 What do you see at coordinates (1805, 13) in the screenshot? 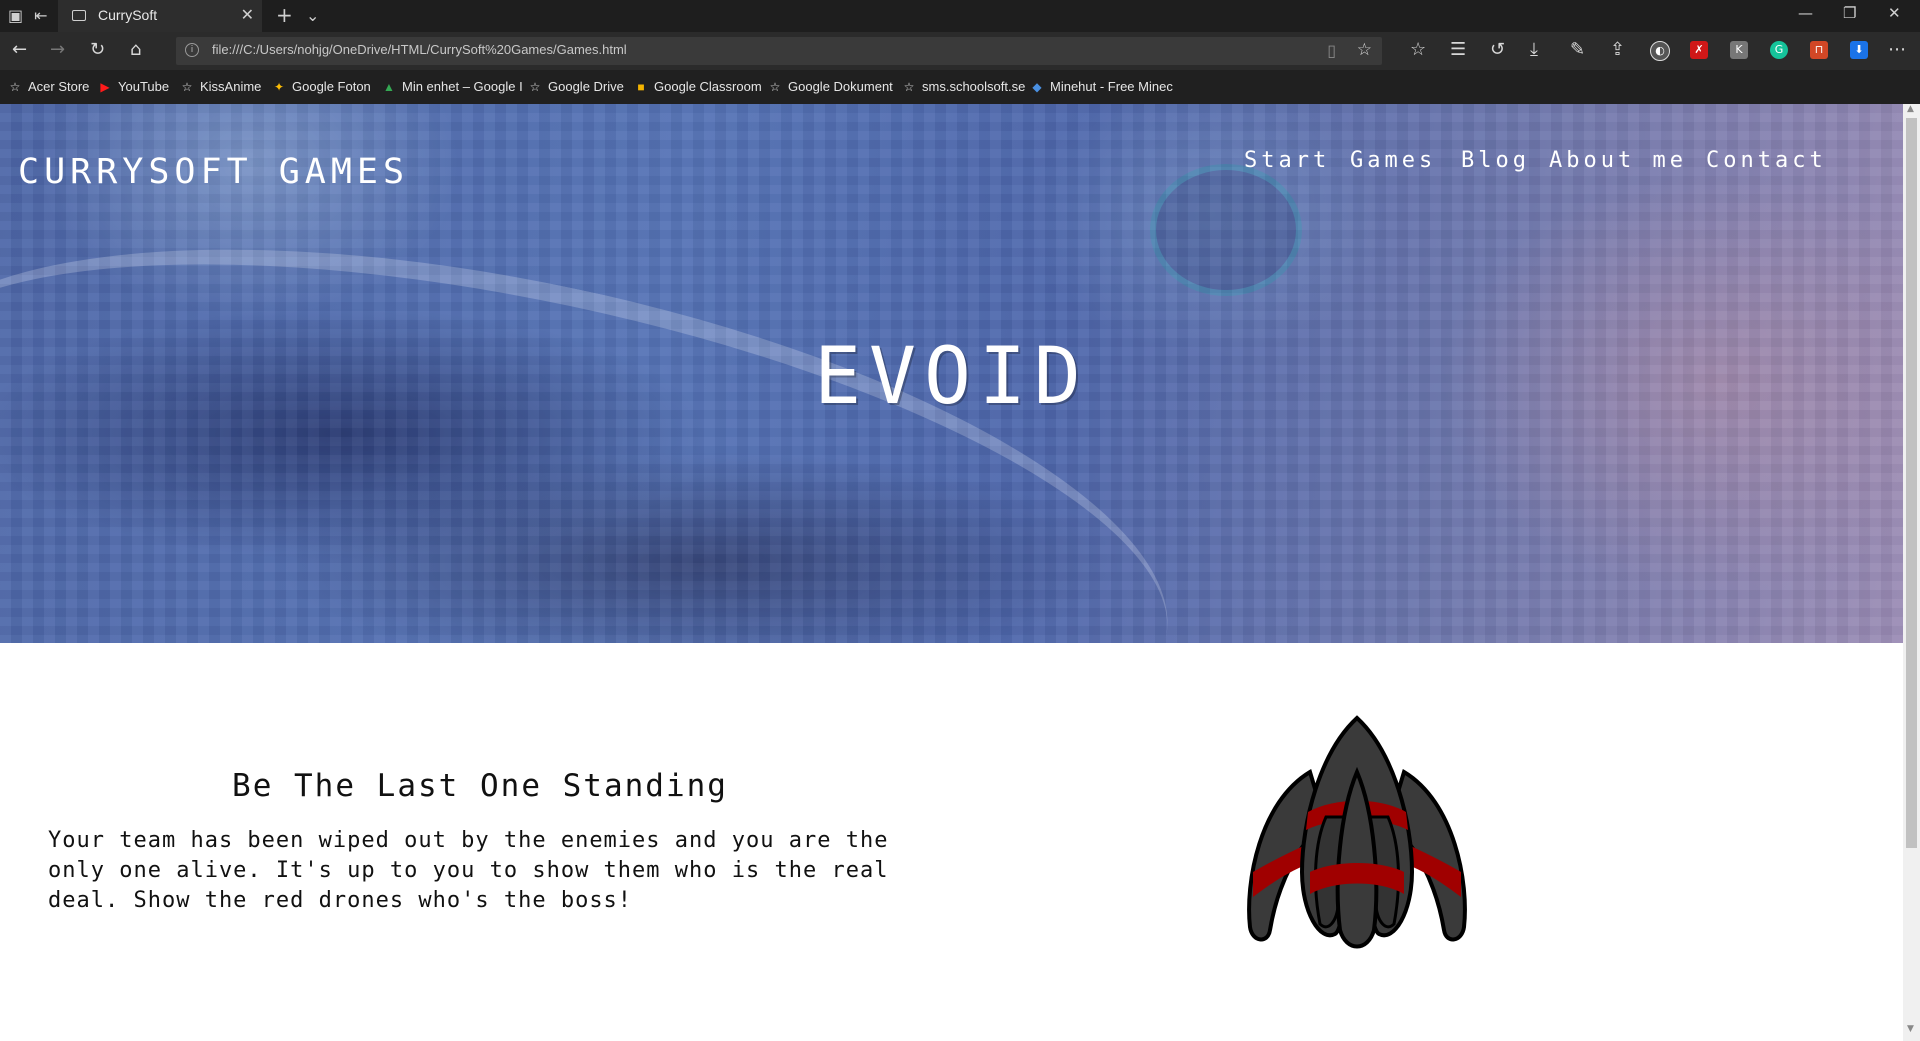
I see `minimize-icon: —` at bounding box center [1805, 13].